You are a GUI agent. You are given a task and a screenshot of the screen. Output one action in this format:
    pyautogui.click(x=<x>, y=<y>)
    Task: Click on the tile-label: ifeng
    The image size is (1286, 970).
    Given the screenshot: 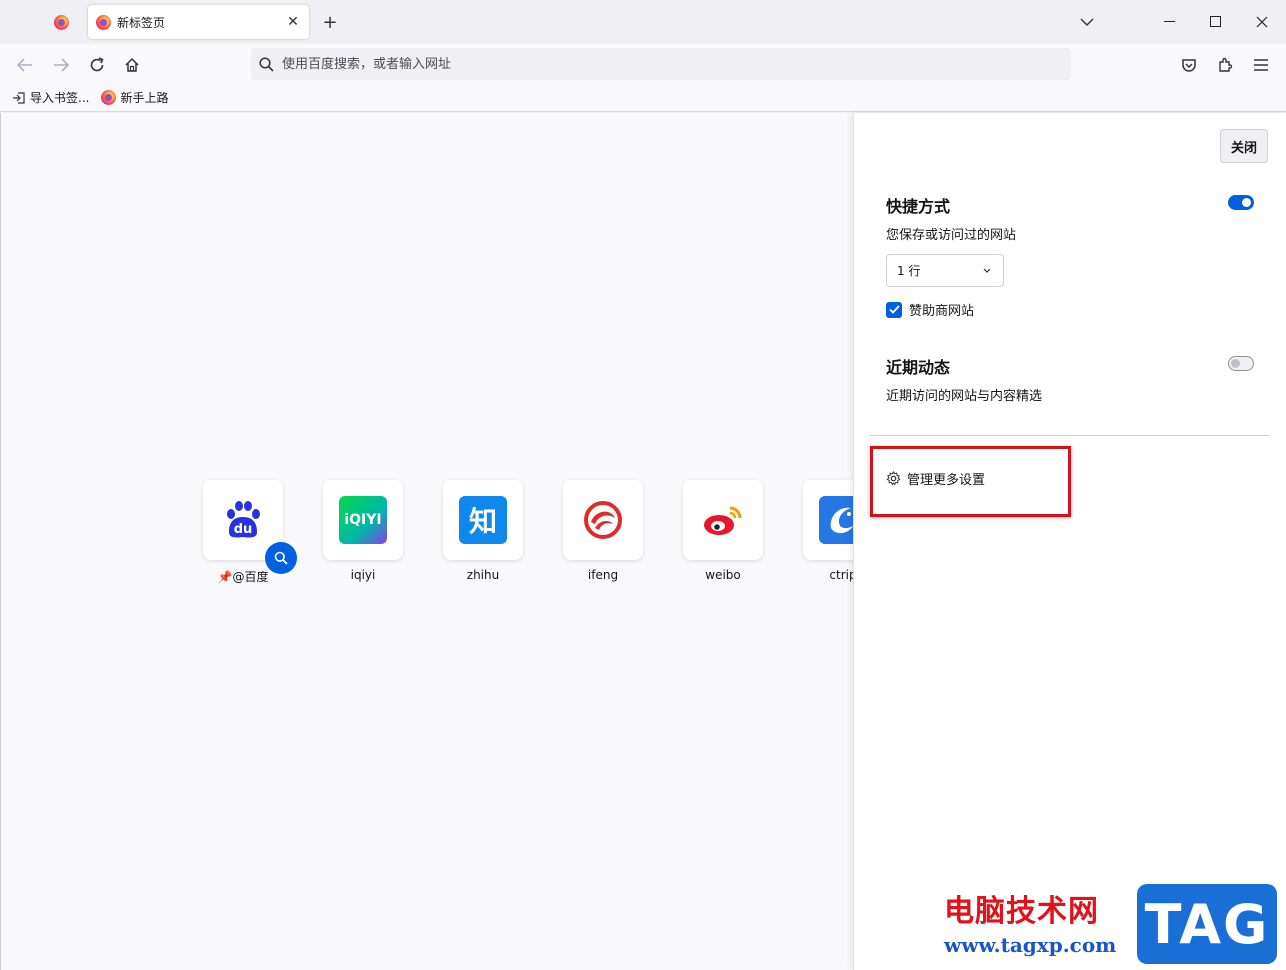 What is the action you would take?
    pyautogui.click(x=603, y=575)
    